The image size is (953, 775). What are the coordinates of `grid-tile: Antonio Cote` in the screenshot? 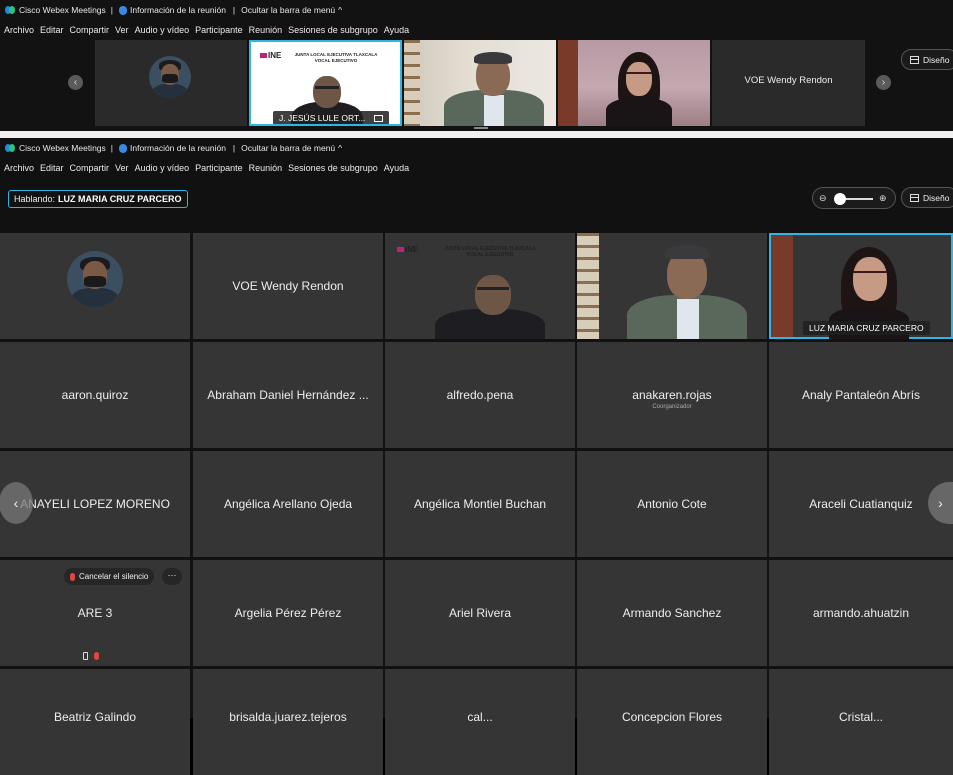 It's located at (672, 504).